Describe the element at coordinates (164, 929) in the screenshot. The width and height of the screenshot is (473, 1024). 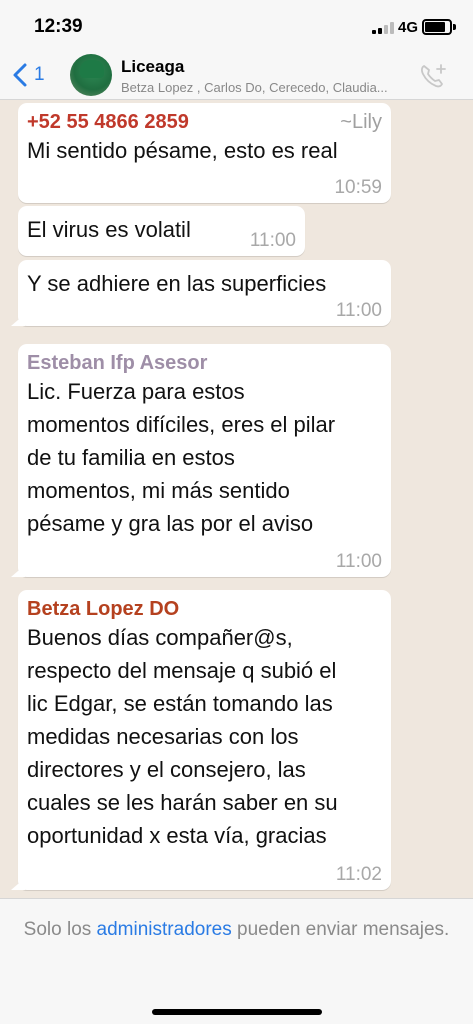
I see `administrators-link: administradores` at that location.